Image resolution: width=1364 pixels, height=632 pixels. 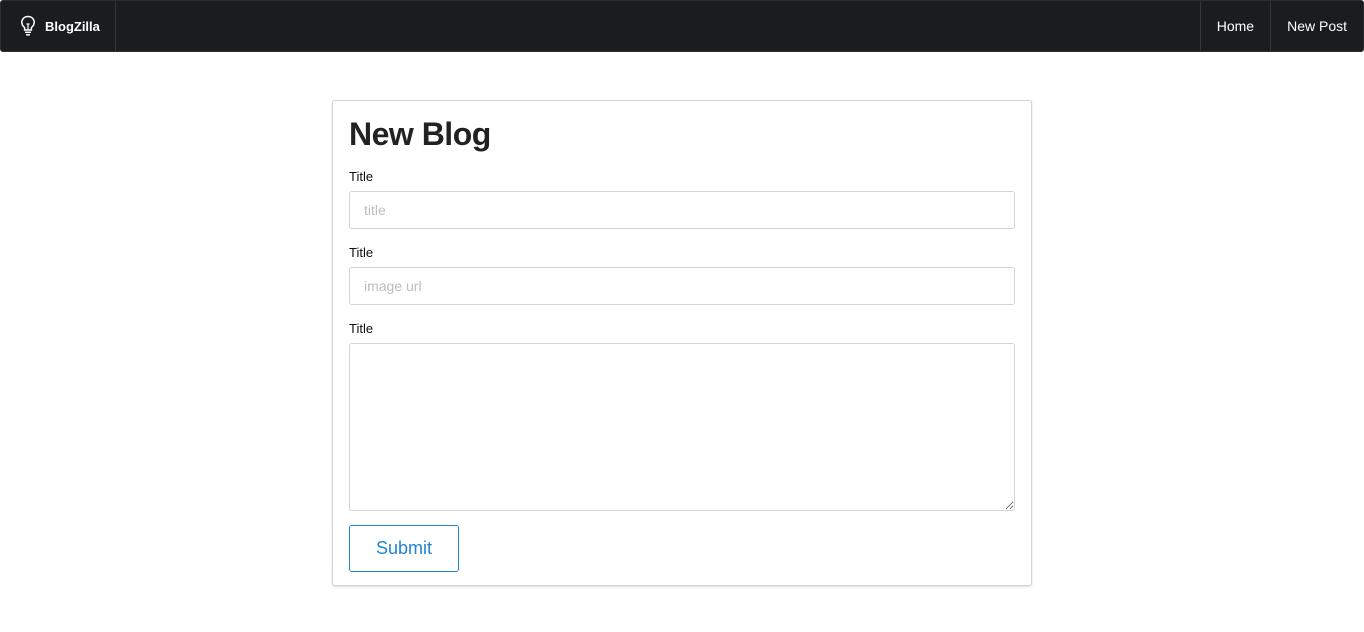 I want to click on top-navbar: BlogZilla Home New Post, so click(x=682, y=26).